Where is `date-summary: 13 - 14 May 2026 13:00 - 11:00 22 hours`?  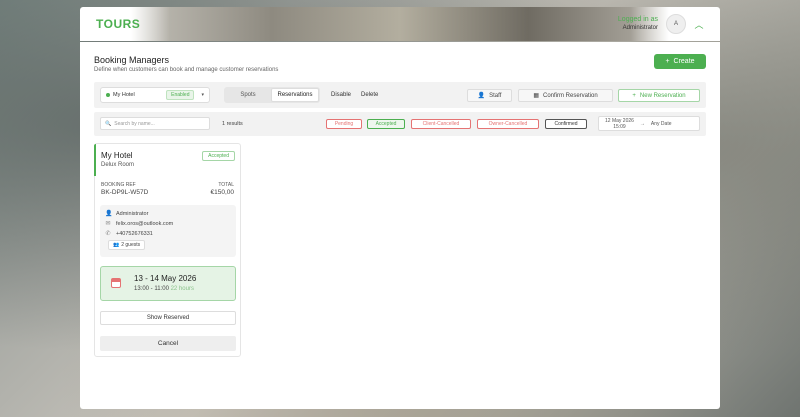 date-summary: 13 - 14 May 2026 13:00 - 11:00 22 hours is located at coordinates (168, 283).